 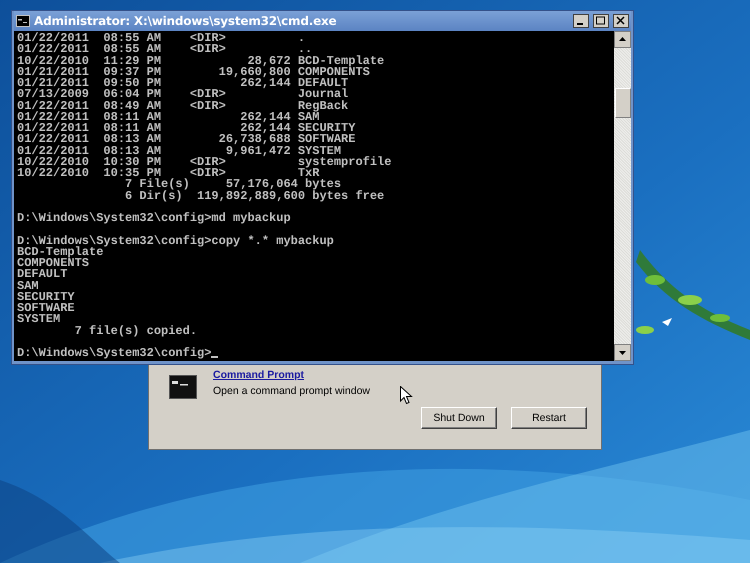 I want to click on console-line: 01/22/2011 08:13 AM 26,738,688 SOFTWARE, so click(x=186, y=140).